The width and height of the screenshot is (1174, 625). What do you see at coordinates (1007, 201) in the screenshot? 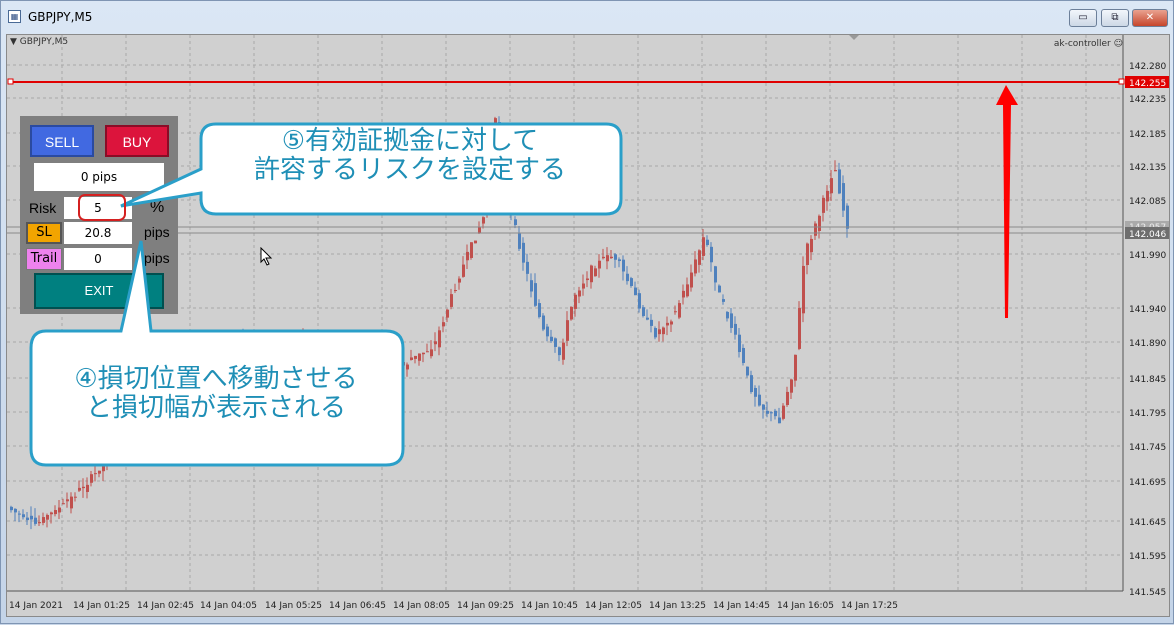
I see `red-up-arrow` at bounding box center [1007, 201].